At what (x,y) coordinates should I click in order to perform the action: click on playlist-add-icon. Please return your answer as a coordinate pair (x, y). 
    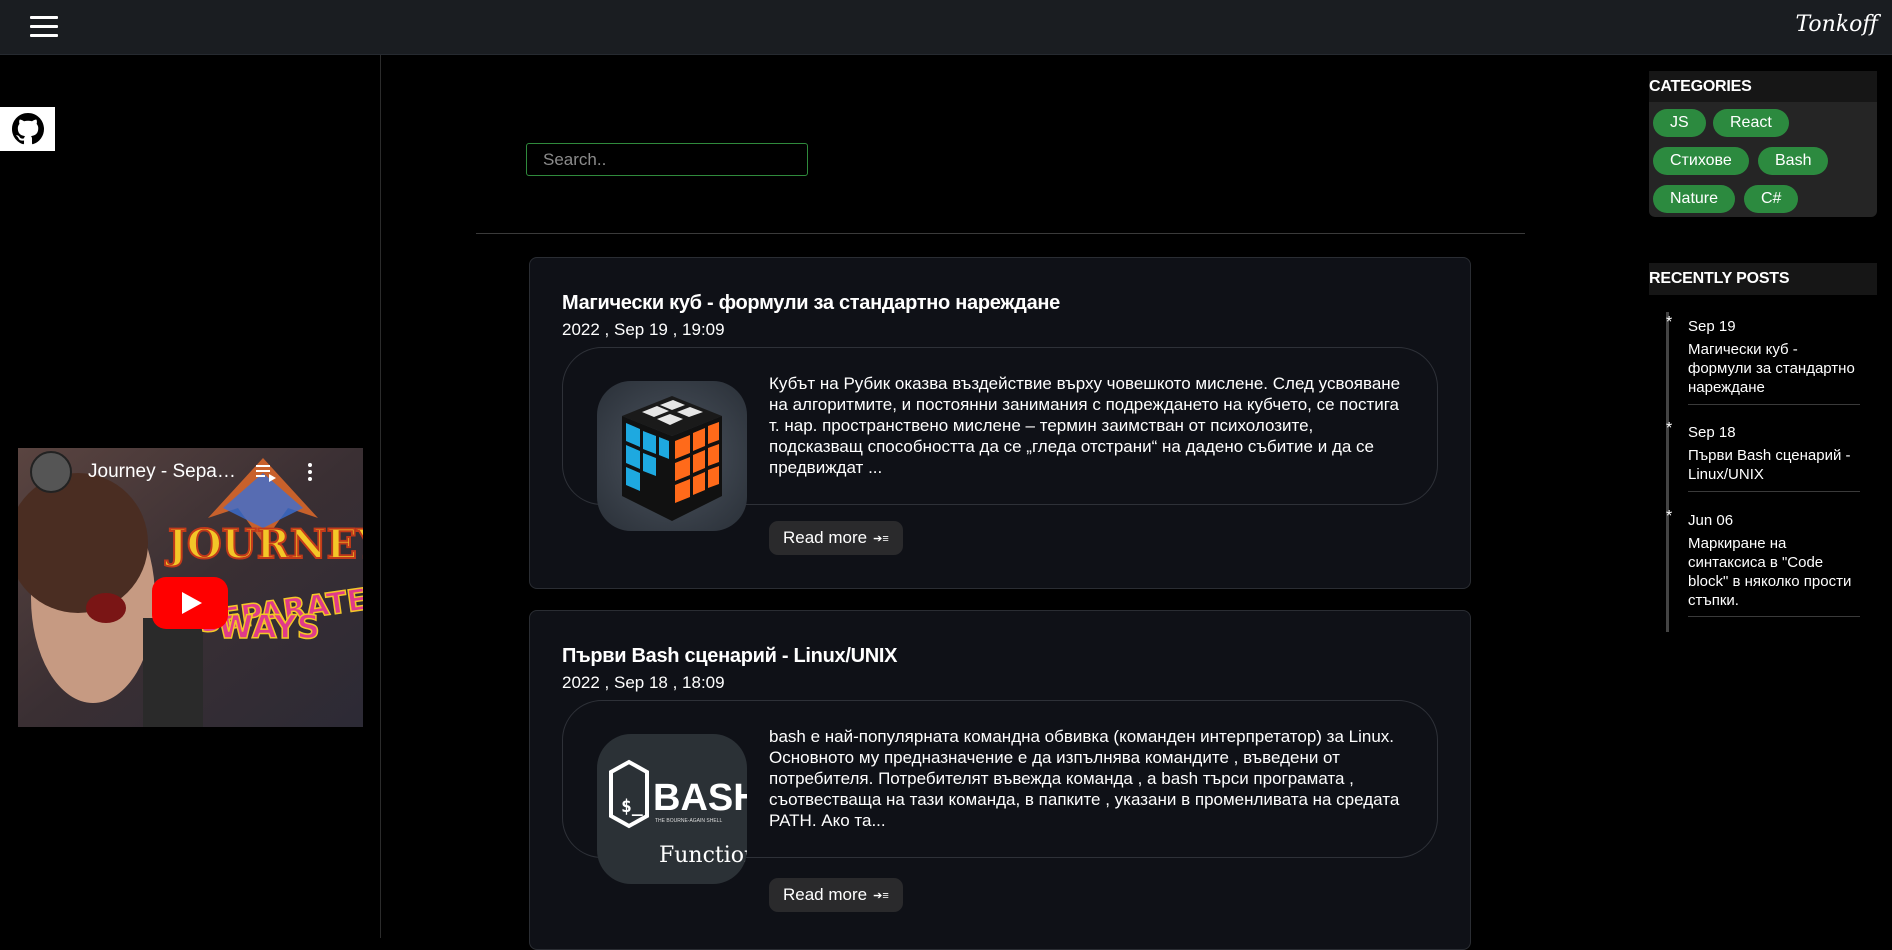
    Looking at the image, I should click on (267, 472).